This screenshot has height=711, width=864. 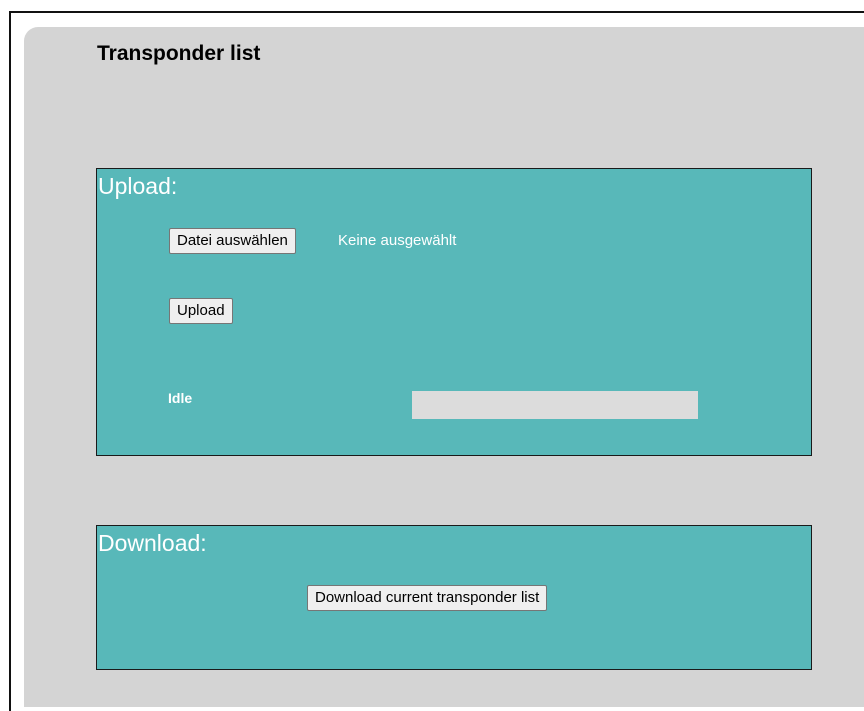 I want to click on file-selection-status: Keine ausgewählt, so click(x=397, y=240).